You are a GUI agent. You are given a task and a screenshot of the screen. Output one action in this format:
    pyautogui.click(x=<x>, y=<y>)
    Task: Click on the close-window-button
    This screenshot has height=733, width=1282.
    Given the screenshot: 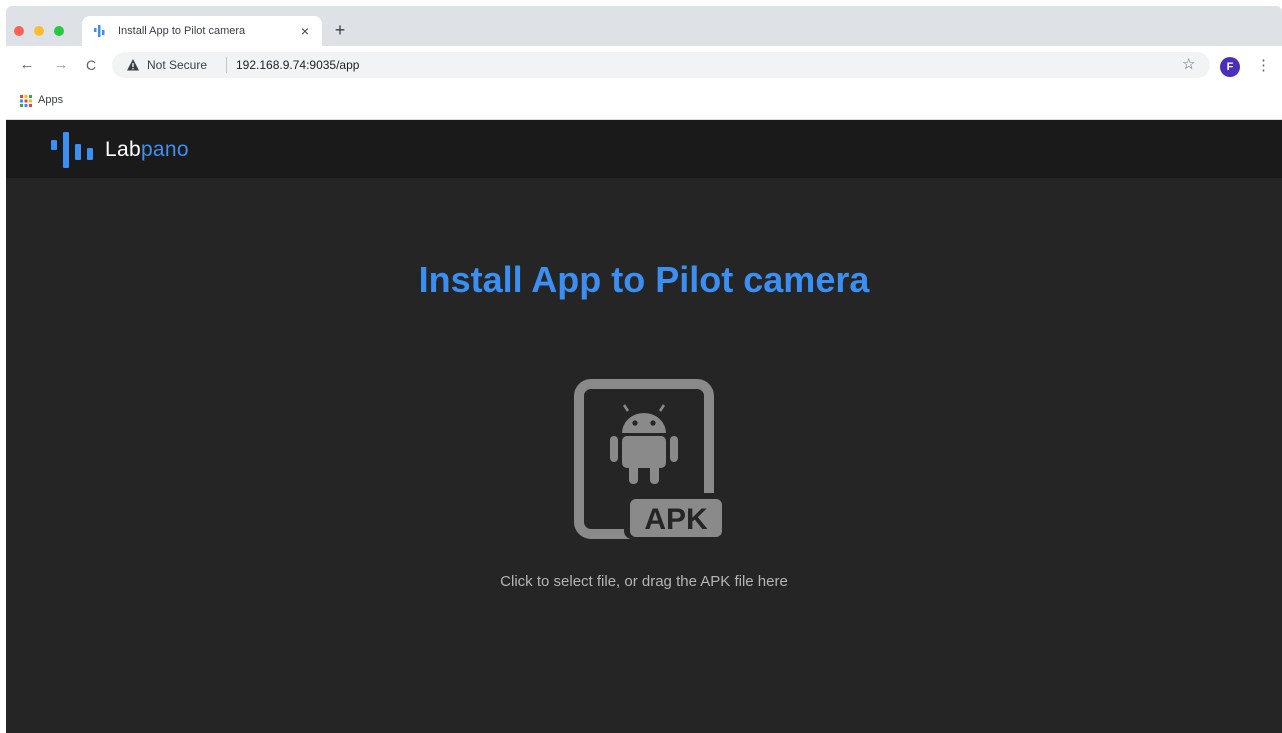 What is the action you would take?
    pyautogui.click(x=19, y=31)
    